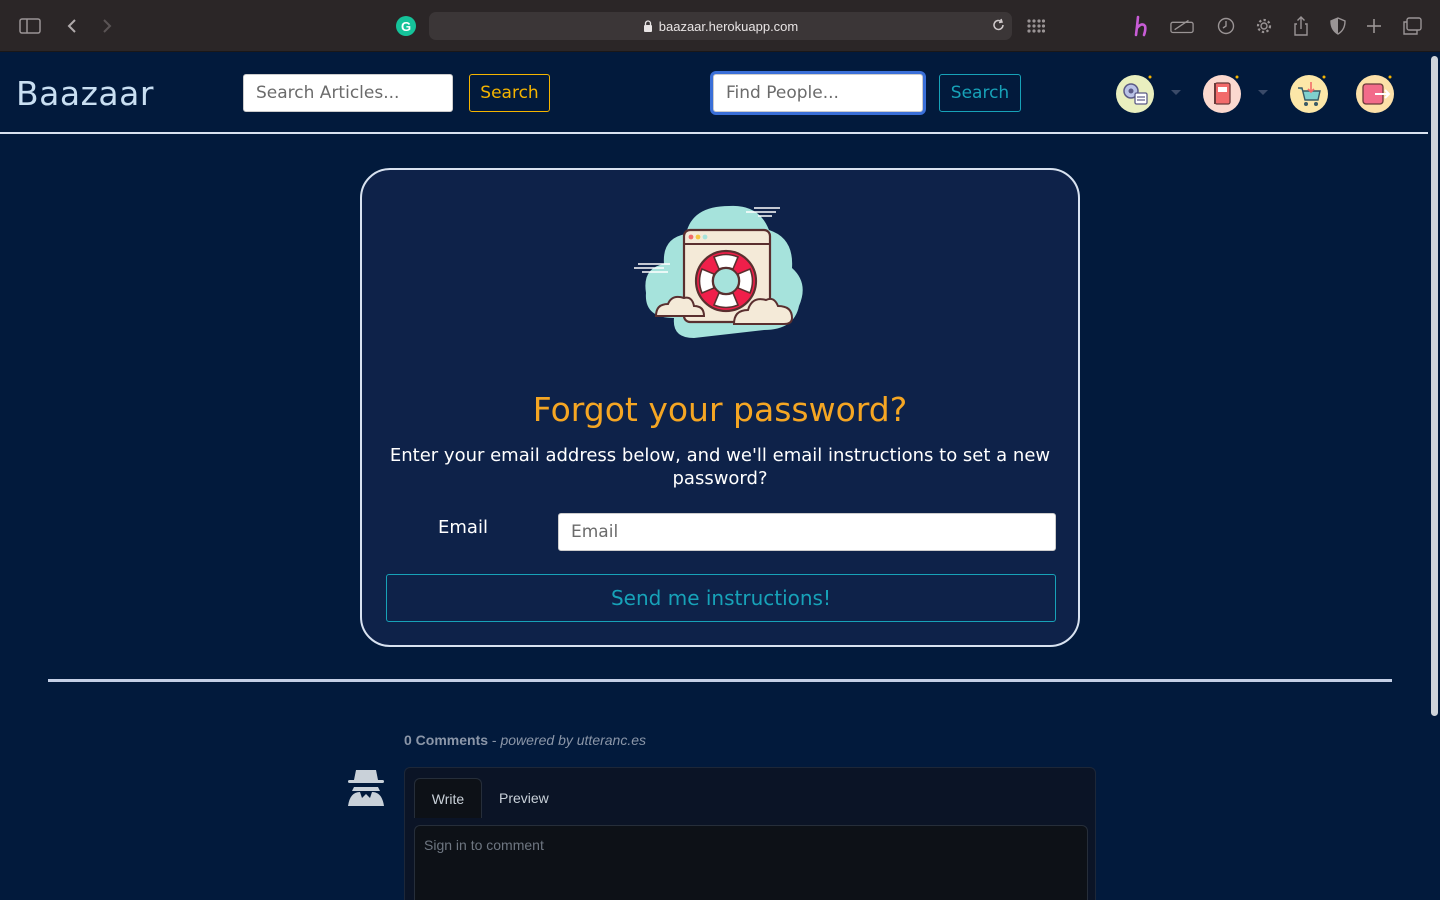 The width and height of the screenshot is (1440, 900). Describe the element at coordinates (720, 680) in the screenshot. I see `section-divider` at that location.